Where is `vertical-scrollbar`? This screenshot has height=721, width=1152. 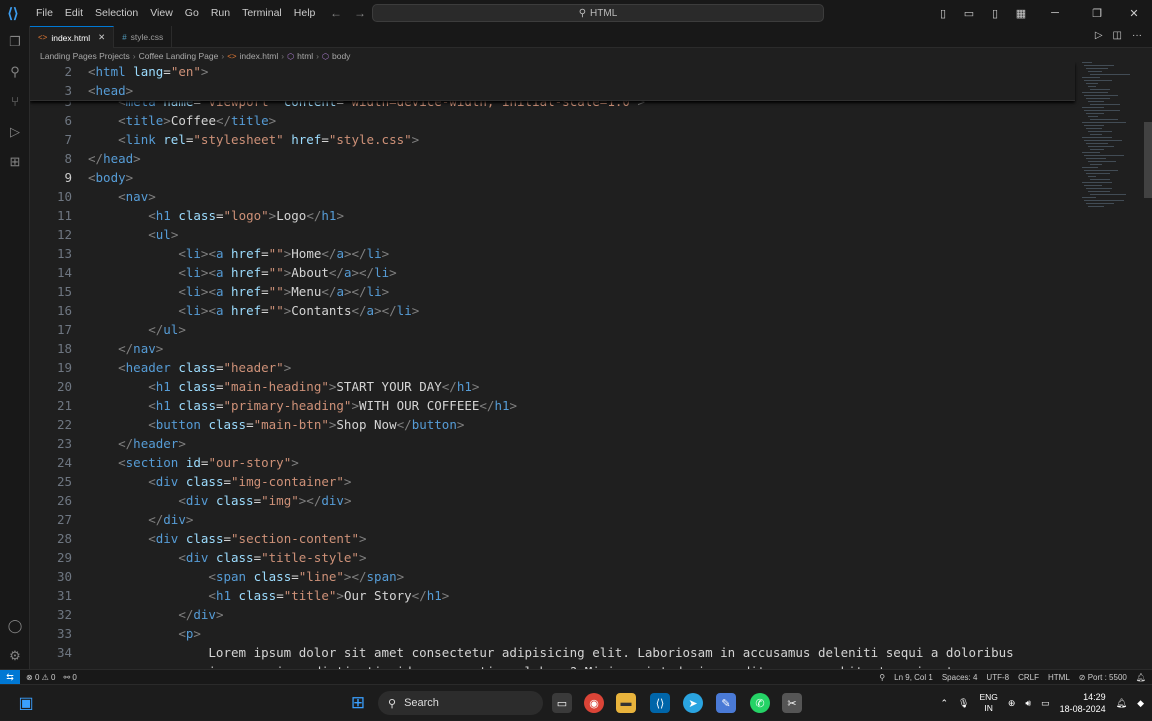
vertical-scrollbar is located at coordinates (1148, 160).